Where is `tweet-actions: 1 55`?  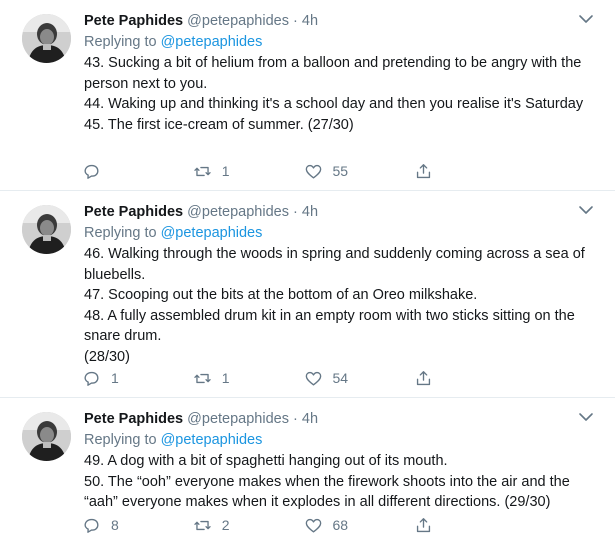 tweet-actions: 1 55 is located at coordinates (303, 171).